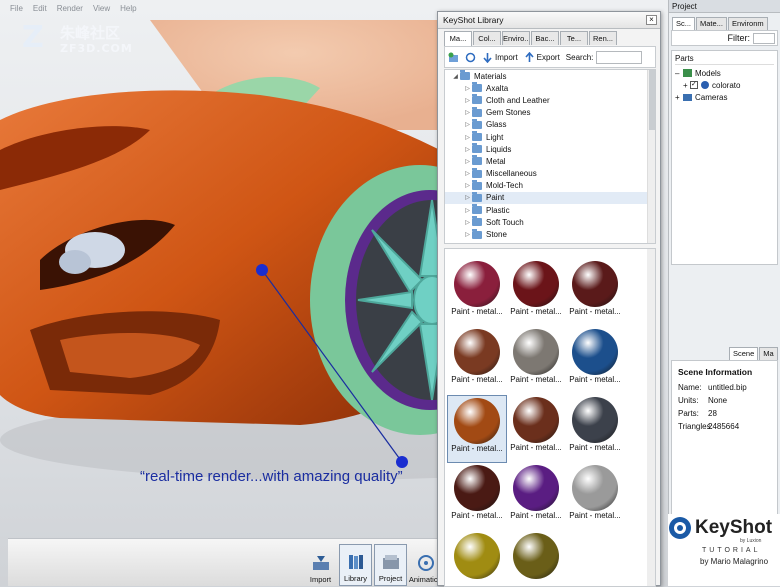 The height and width of the screenshot is (587, 780). Describe the element at coordinates (511, 174) in the screenshot. I see `tree-item-label: Miscellaneous` at that location.